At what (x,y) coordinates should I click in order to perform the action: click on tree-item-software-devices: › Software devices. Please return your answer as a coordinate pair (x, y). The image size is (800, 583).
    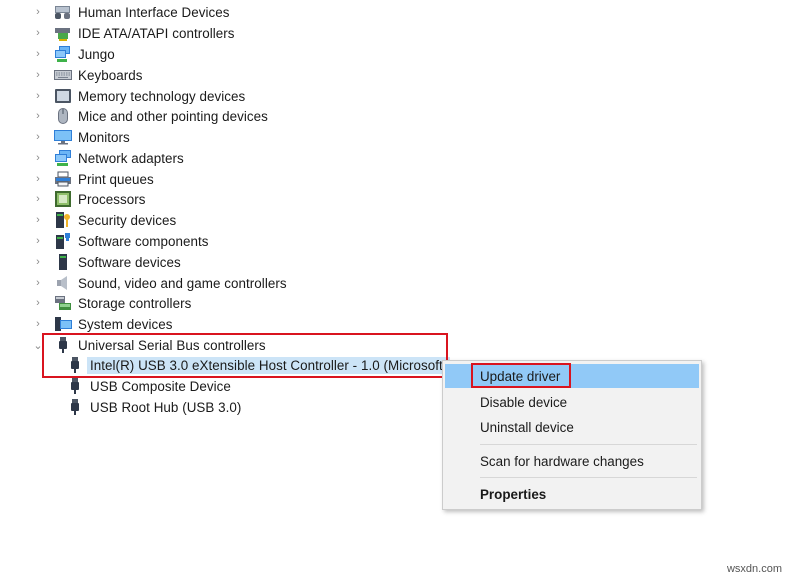
    Looking at the image, I should click on (106, 262).